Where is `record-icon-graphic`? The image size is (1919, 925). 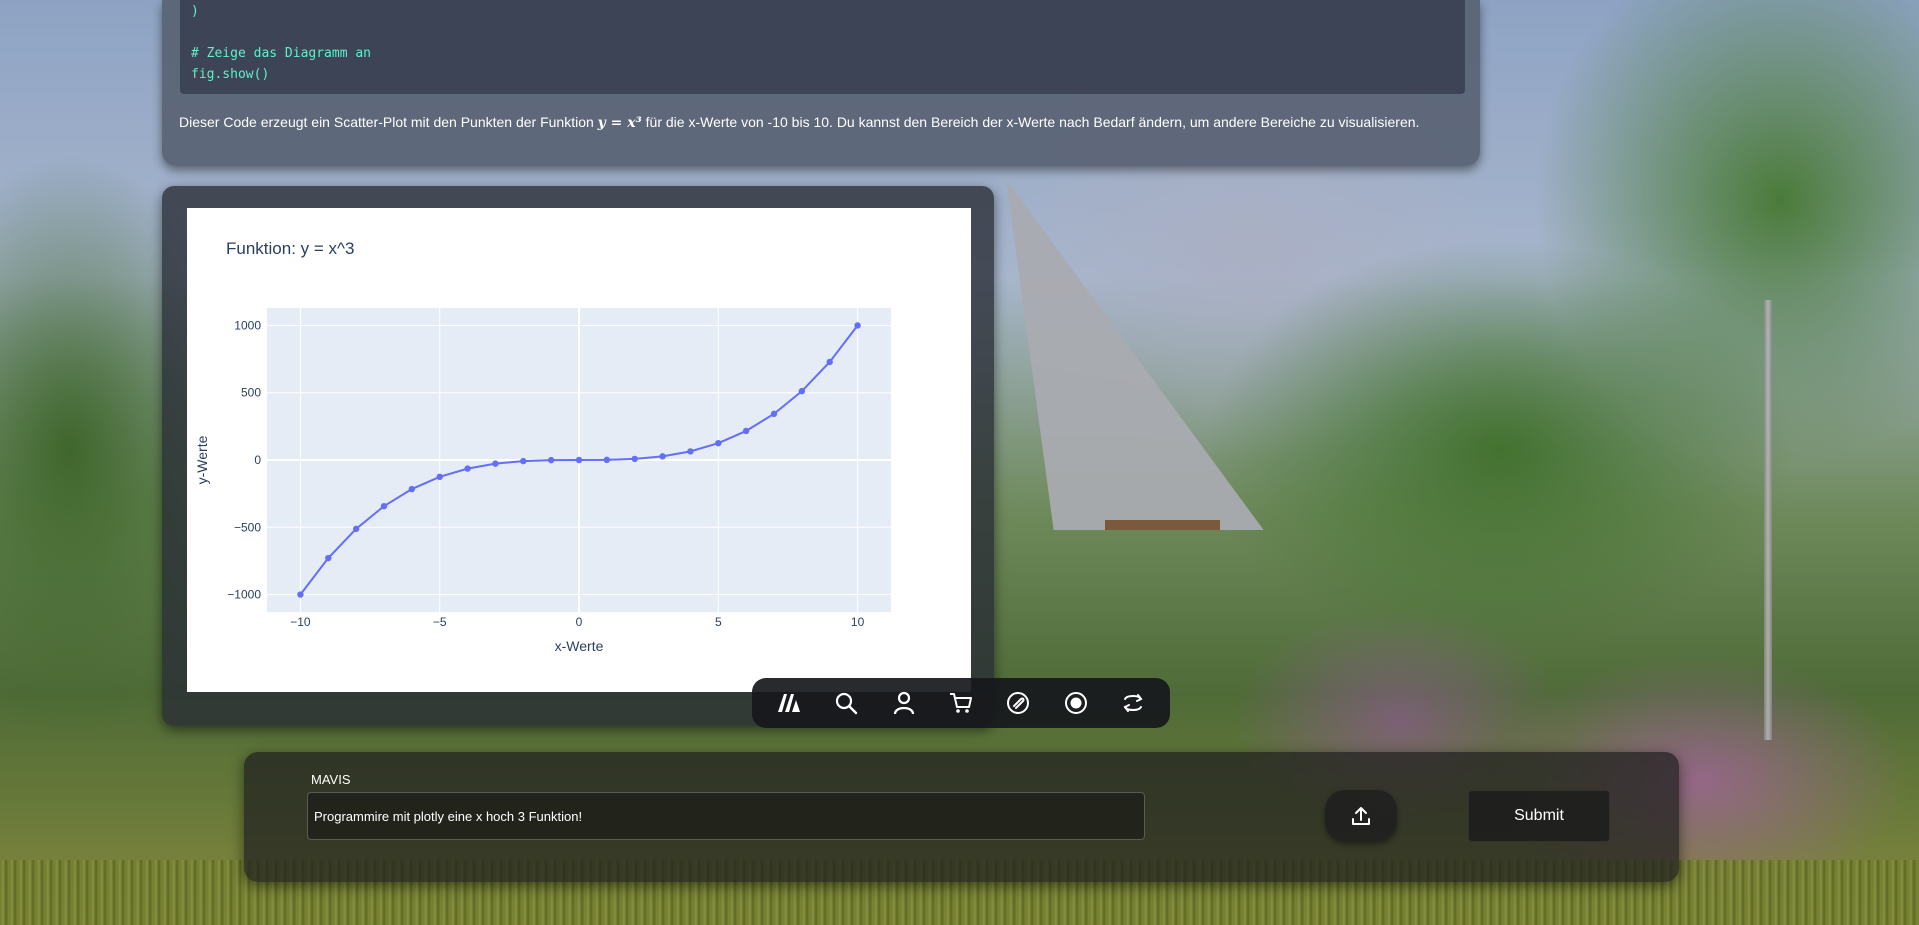 record-icon-graphic is located at coordinates (1075, 703).